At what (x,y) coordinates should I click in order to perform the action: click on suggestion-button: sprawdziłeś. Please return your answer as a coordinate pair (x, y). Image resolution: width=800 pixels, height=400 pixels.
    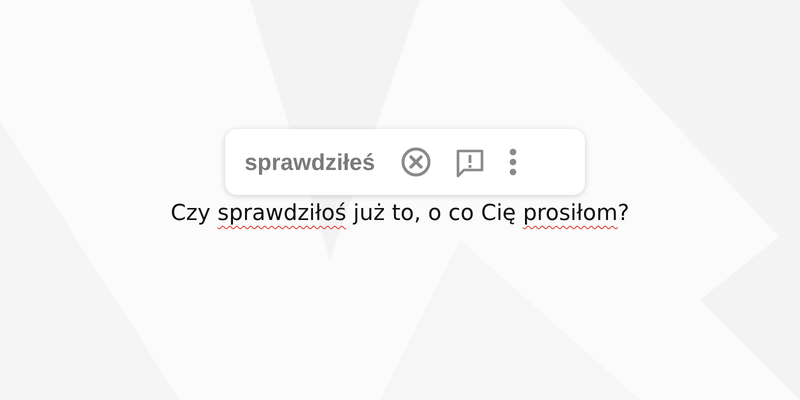
    Looking at the image, I should click on (310, 162).